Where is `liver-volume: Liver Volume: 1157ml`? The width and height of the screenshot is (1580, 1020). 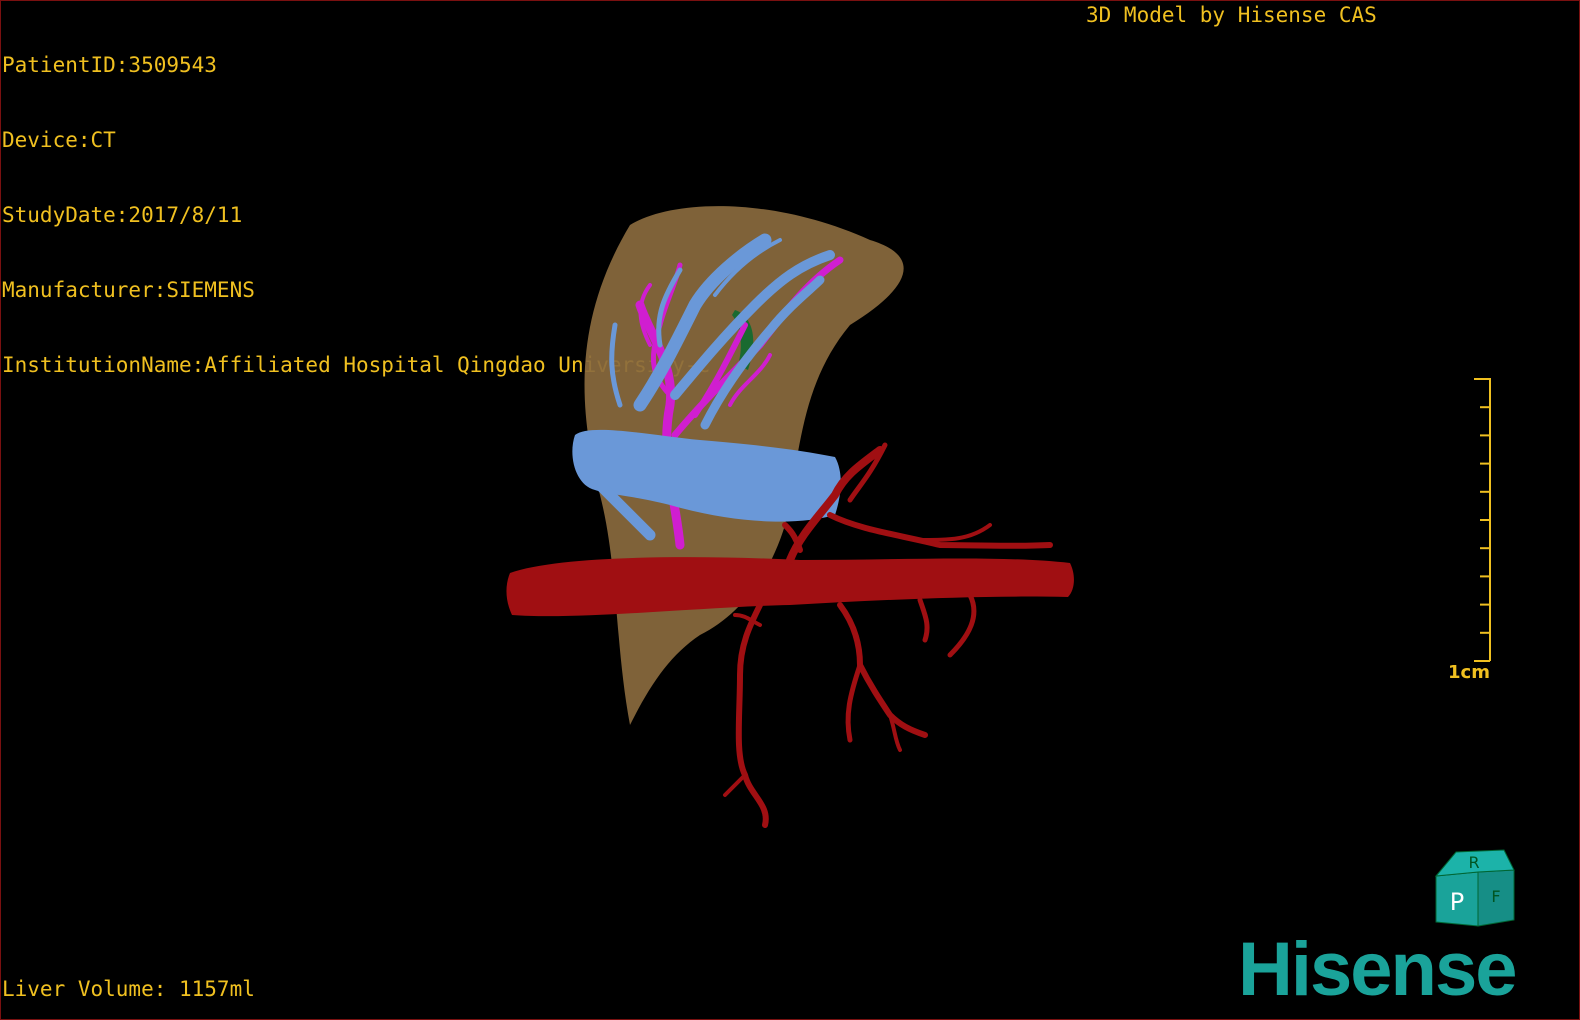 liver-volume: Liver Volume: 1157ml is located at coordinates (128, 989).